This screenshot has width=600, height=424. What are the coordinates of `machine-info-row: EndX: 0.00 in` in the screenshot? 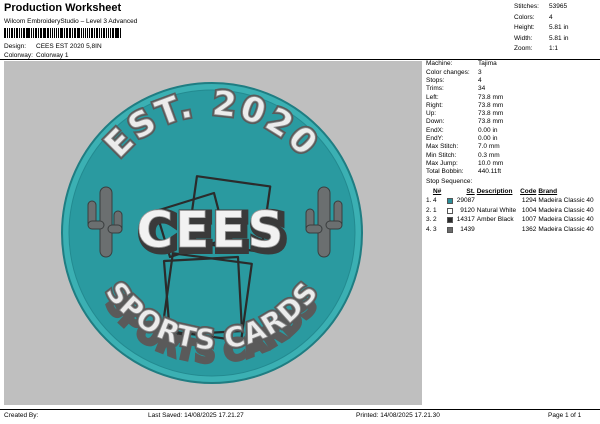 It's located at (512, 130).